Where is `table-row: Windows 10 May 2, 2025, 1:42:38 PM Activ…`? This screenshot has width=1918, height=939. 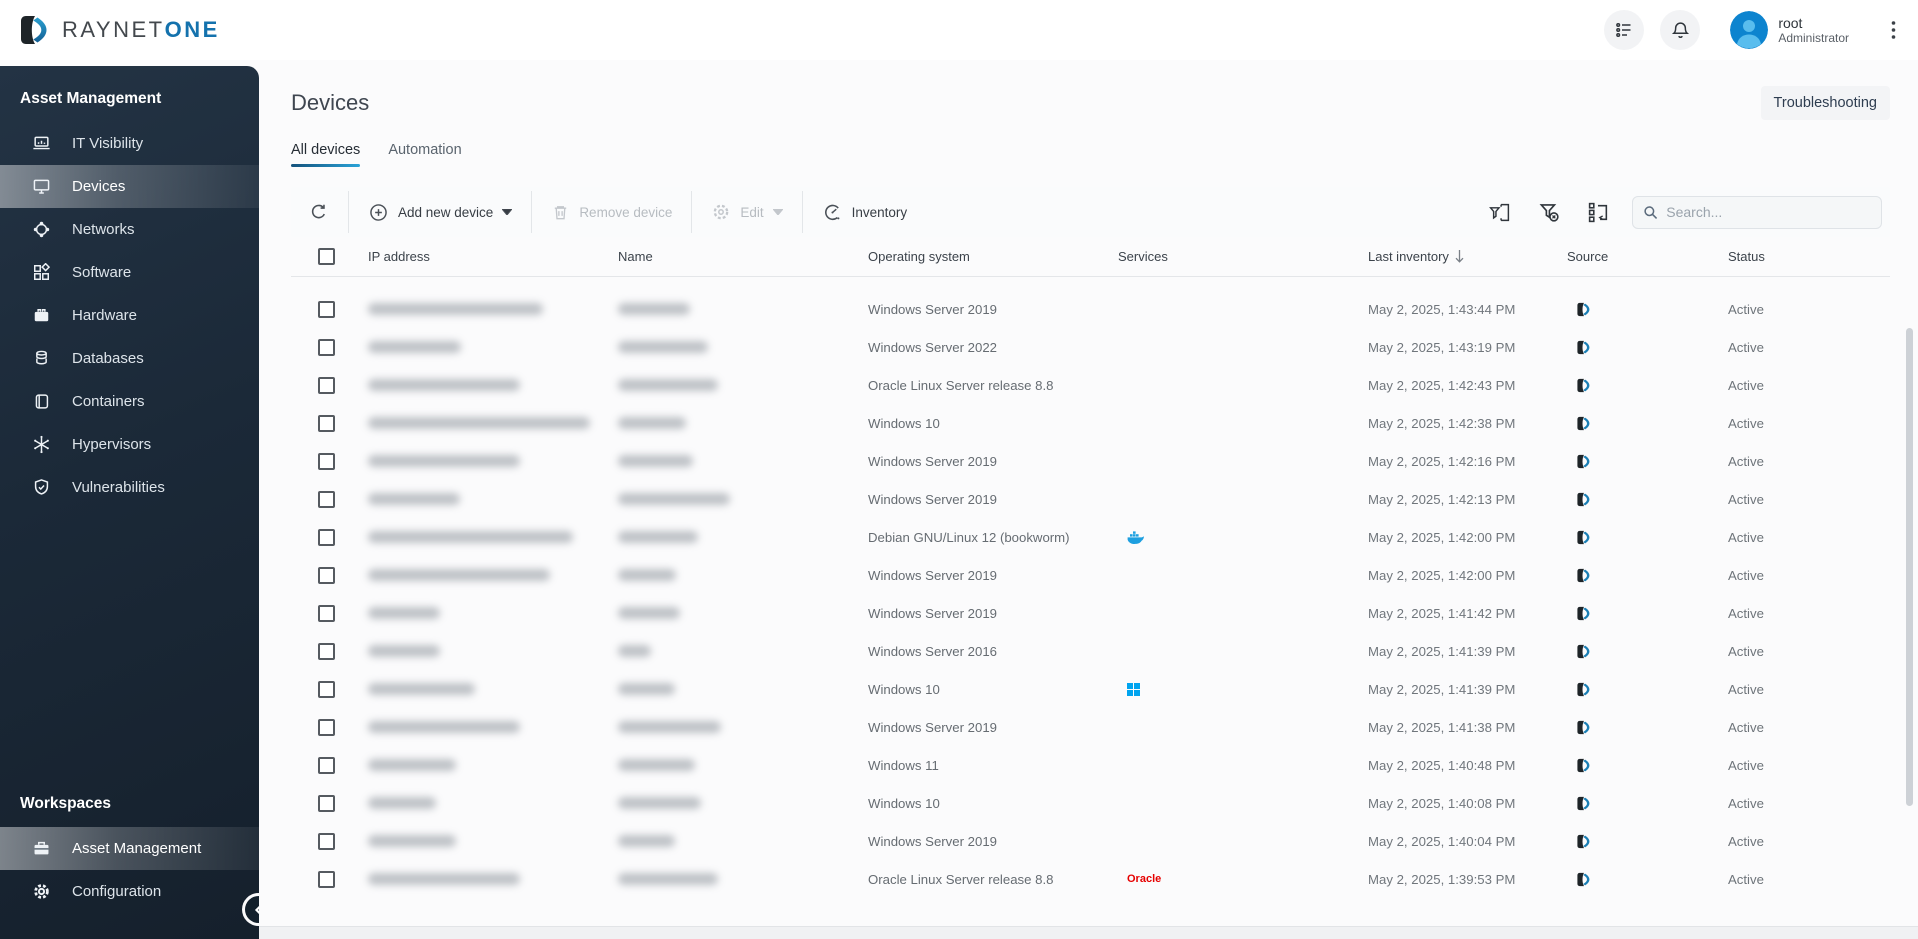
table-row: Windows 10 May 2, 2025, 1:42:38 PM Activ… is located at coordinates (1090, 423).